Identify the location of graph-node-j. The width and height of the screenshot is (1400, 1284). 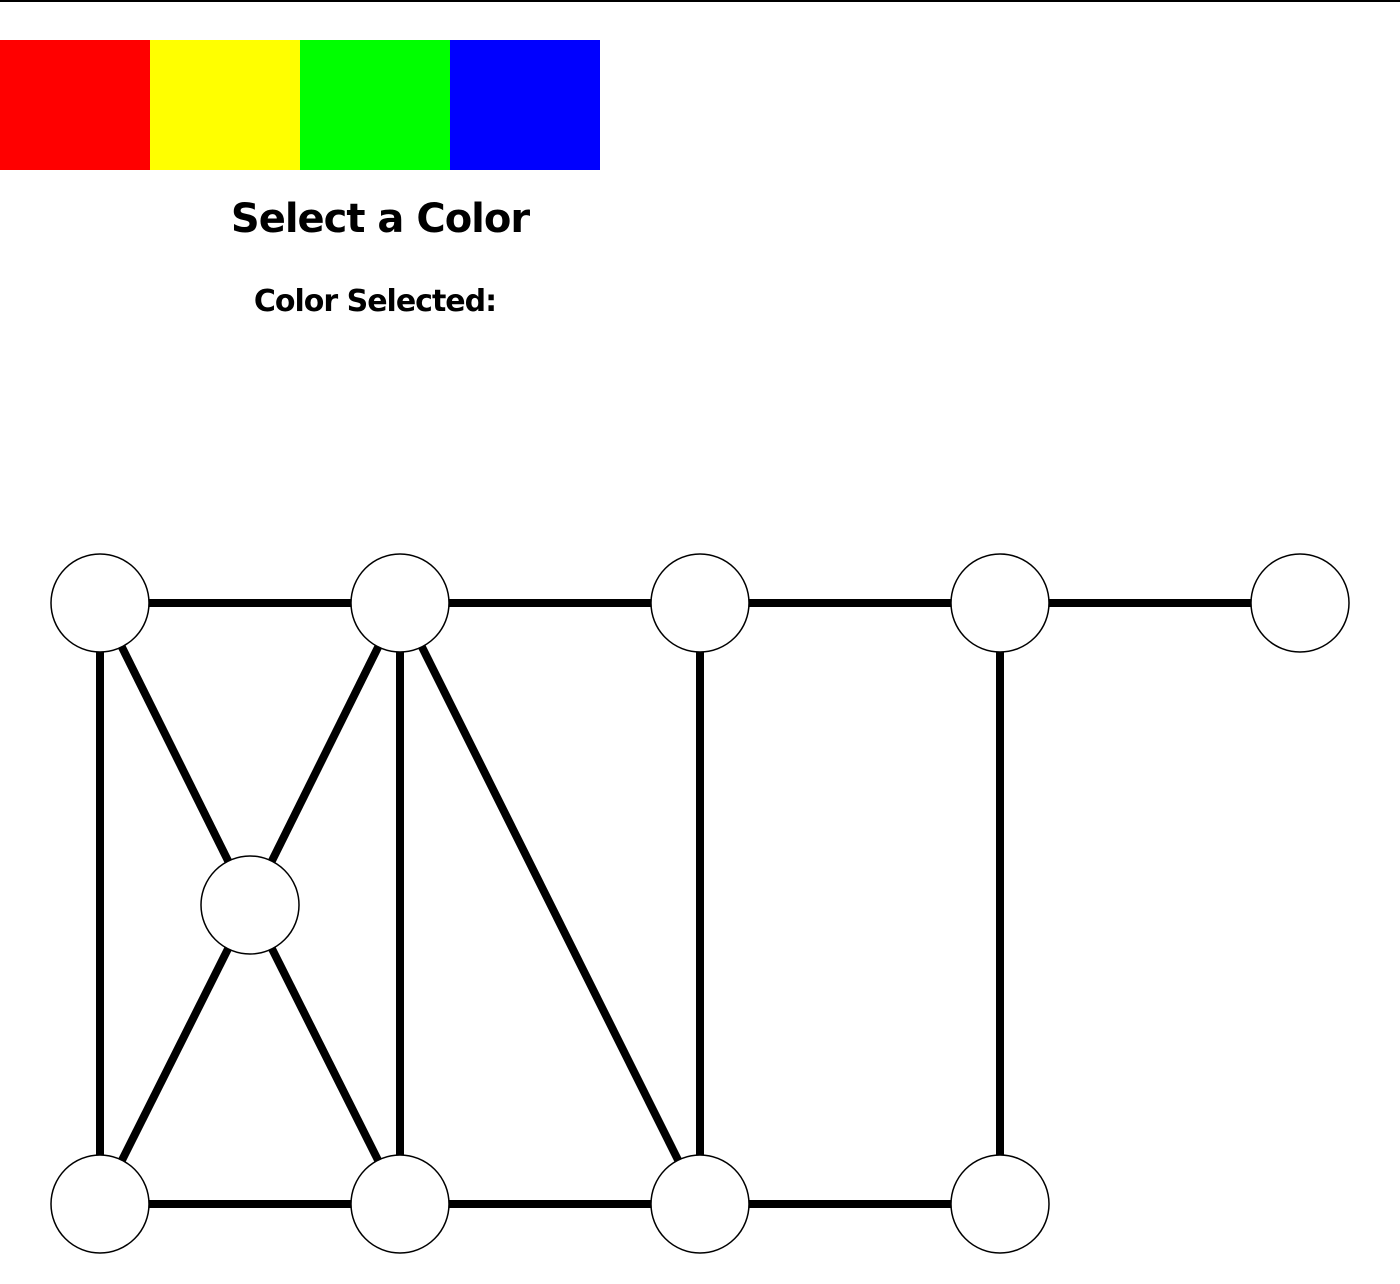
(1000, 1204).